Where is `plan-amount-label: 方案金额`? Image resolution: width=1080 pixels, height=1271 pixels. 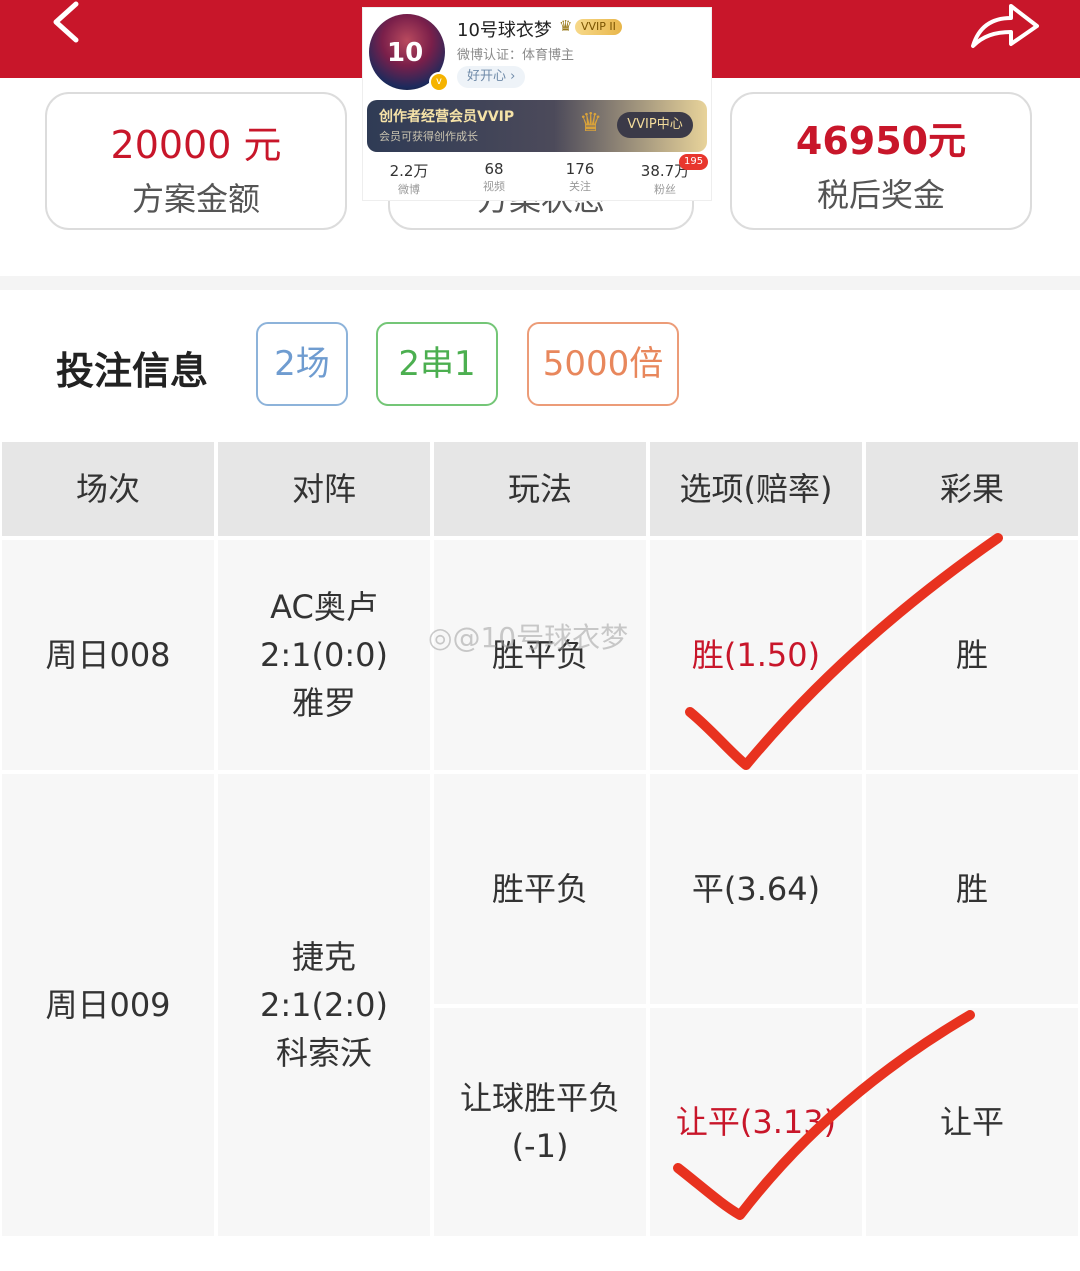
plan-amount-label: 方案金额 is located at coordinates (195, 199).